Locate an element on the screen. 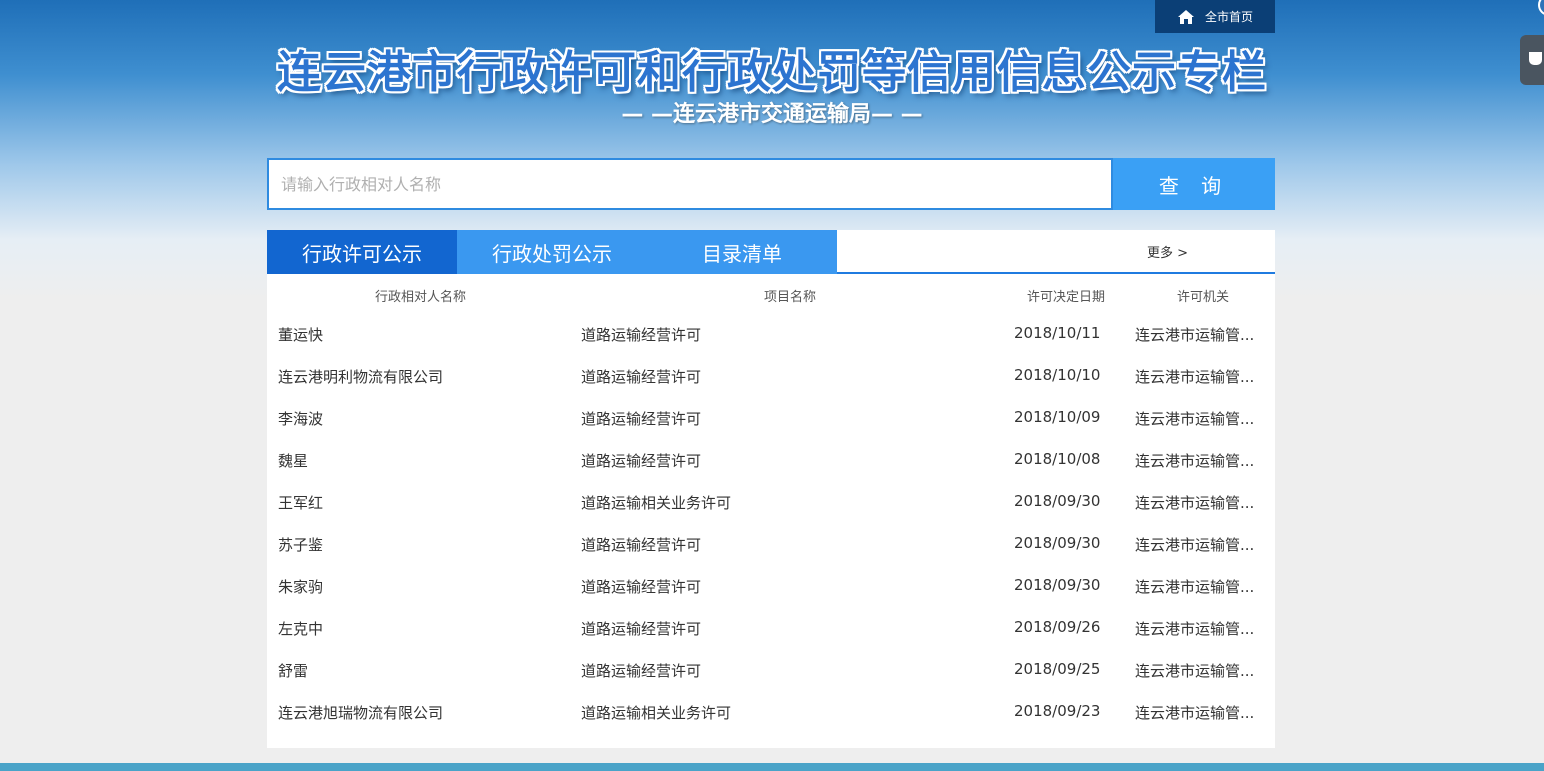 The height and width of the screenshot is (771, 1544). column-header-authority: 许可机关 is located at coordinates (1203, 297).